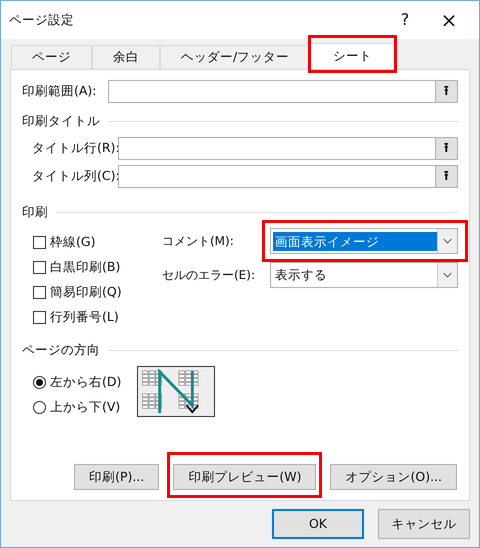 The width and height of the screenshot is (480, 548). What do you see at coordinates (244, 477) in the screenshot?
I see `action-button: 印刷プレビュー(W)` at bounding box center [244, 477].